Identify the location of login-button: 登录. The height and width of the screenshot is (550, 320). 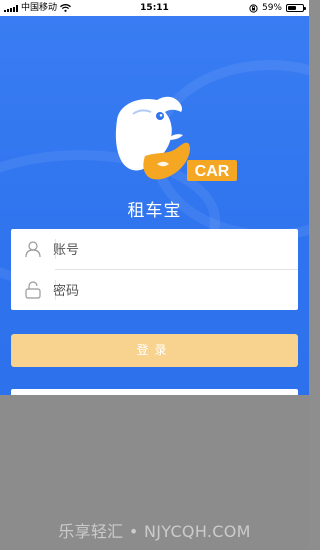
(154, 350).